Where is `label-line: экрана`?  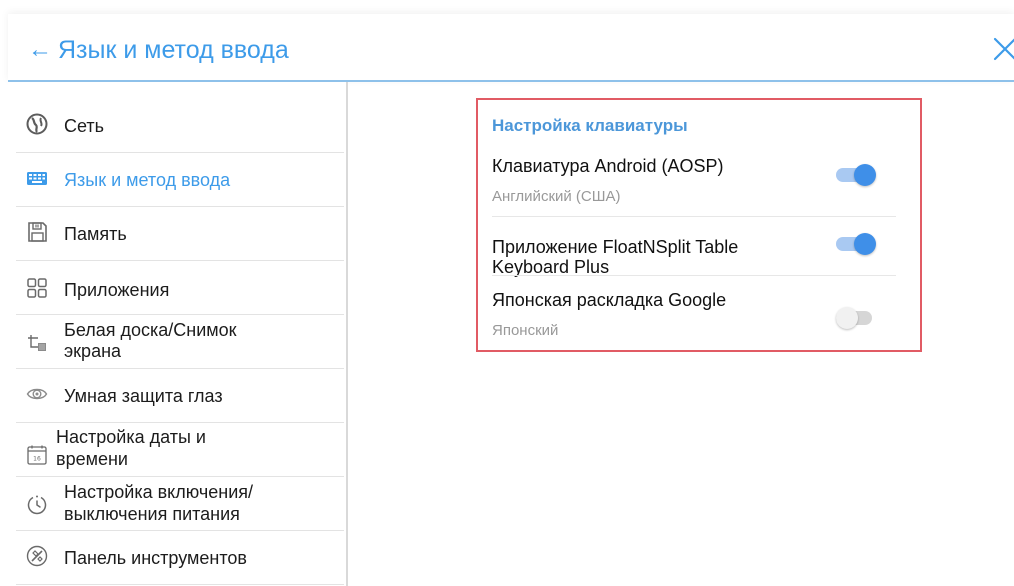 label-line: экрана is located at coordinates (93, 351).